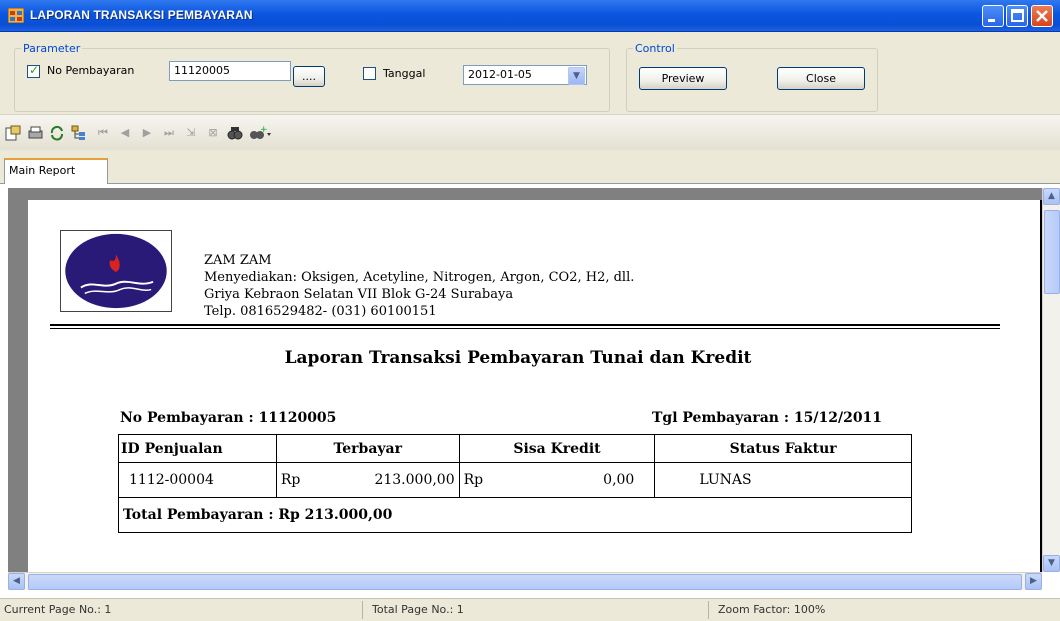  Describe the element at coordinates (557, 448) in the screenshot. I see `table-header: Sisa Kredit` at that location.